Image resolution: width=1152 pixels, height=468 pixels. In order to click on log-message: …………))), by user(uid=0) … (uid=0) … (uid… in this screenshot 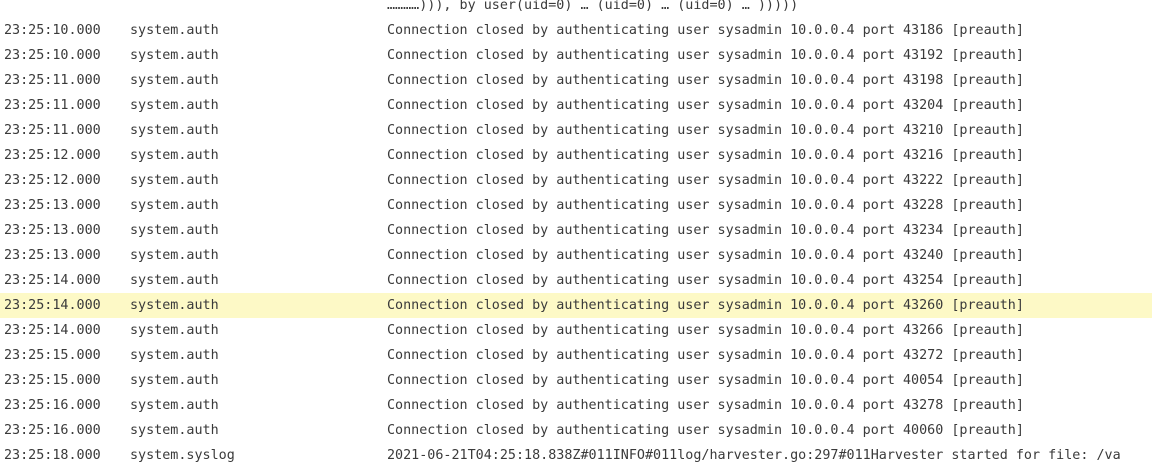, I will do `click(593, 6)`.